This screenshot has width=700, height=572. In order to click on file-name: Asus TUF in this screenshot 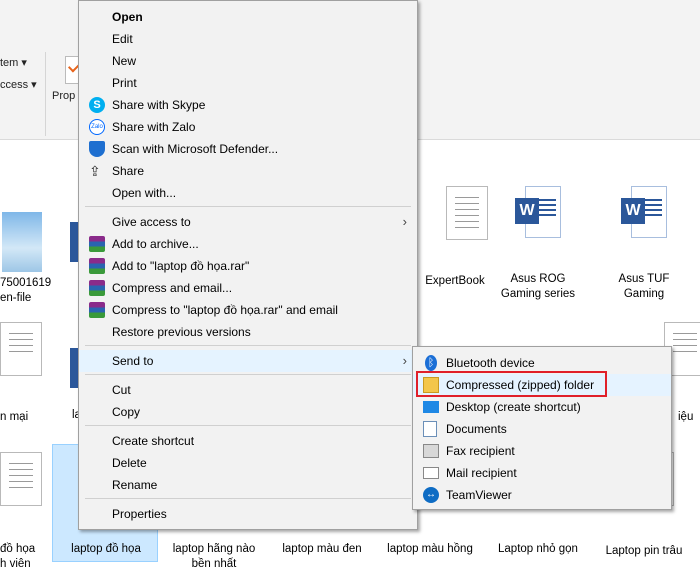, I will do `click(644, 279)`.